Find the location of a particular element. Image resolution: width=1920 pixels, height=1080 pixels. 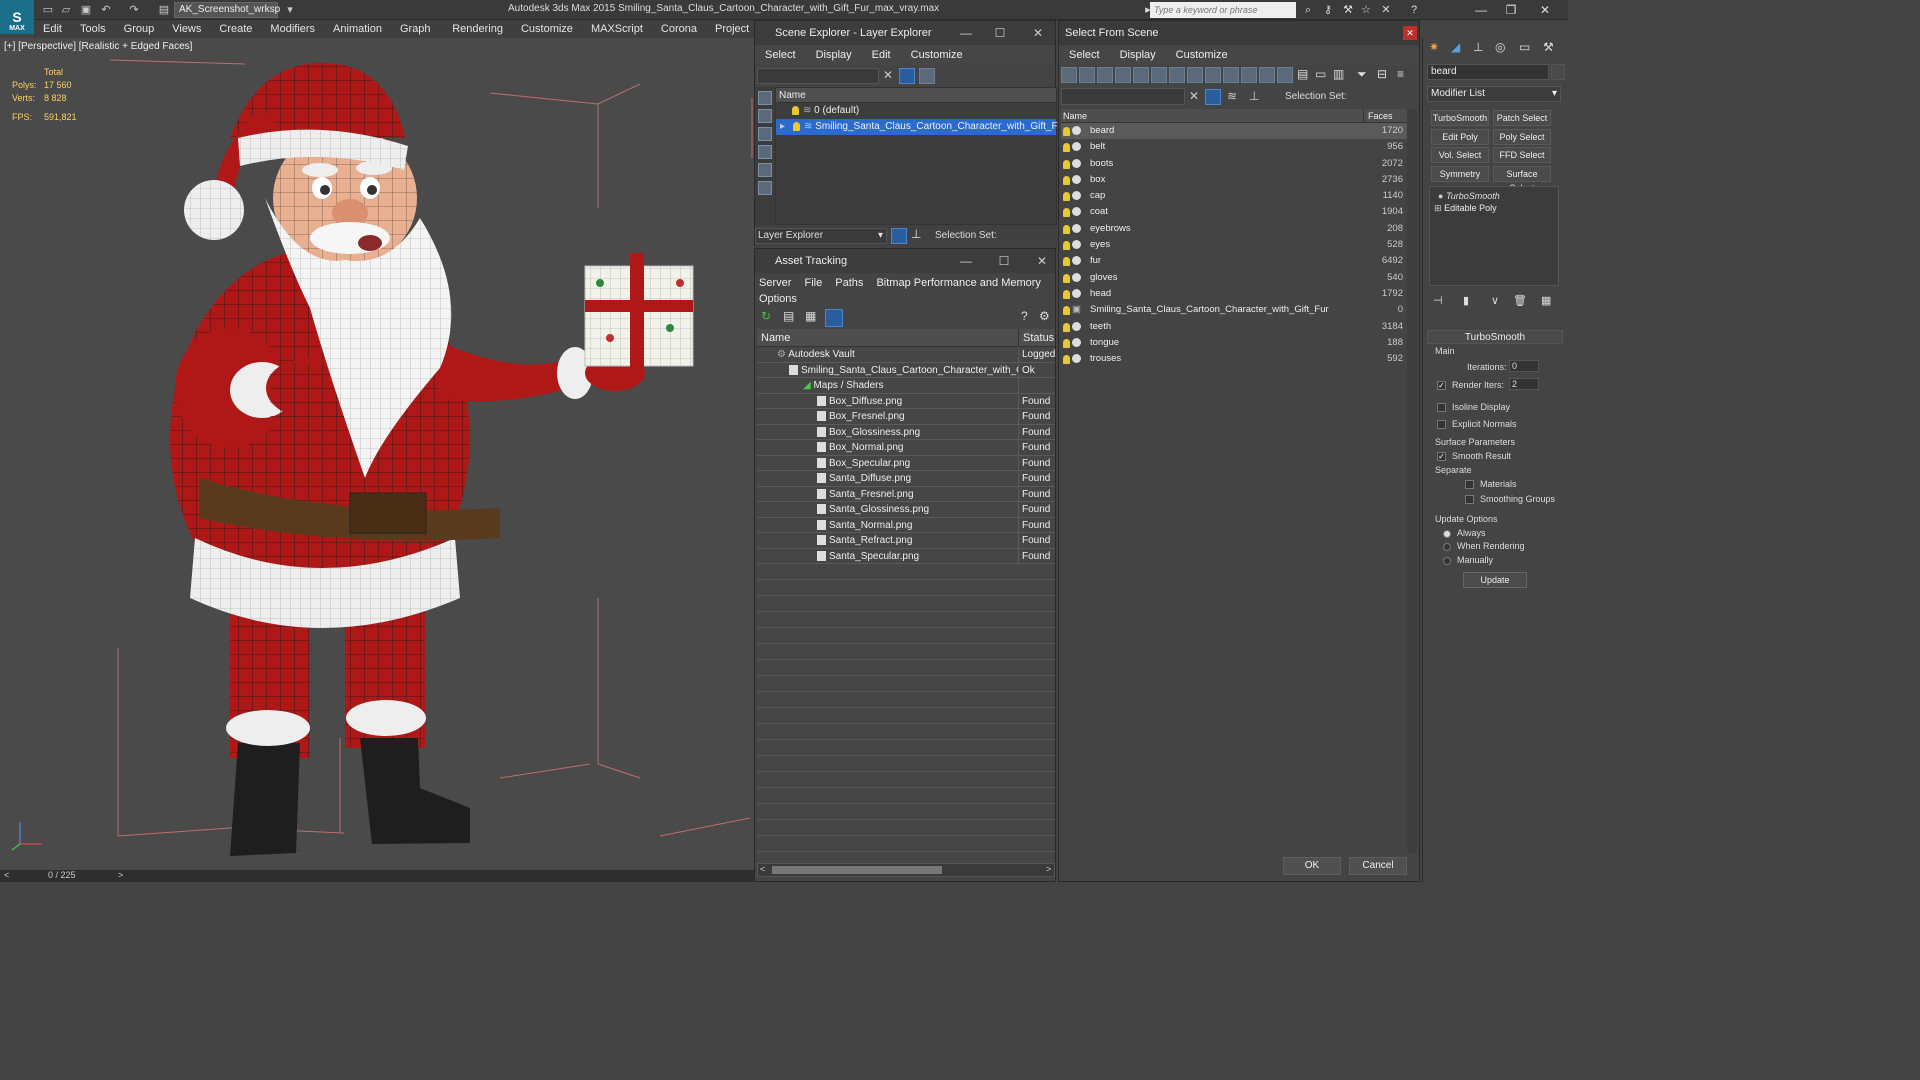

time-slider: < 0 / 225 > is located at coordinates (377, 876).